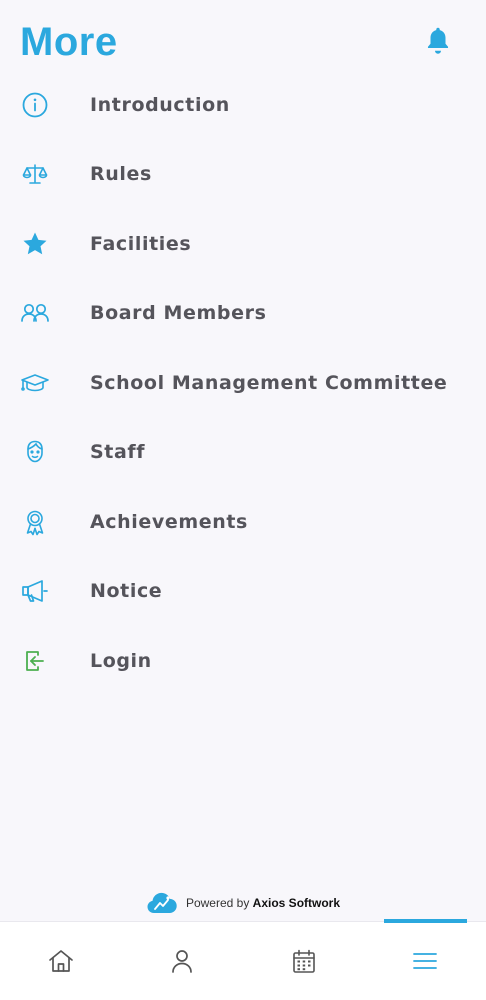 This screenshot has width=486, height=1000. I want to click on info-icon, so click(35, 105).